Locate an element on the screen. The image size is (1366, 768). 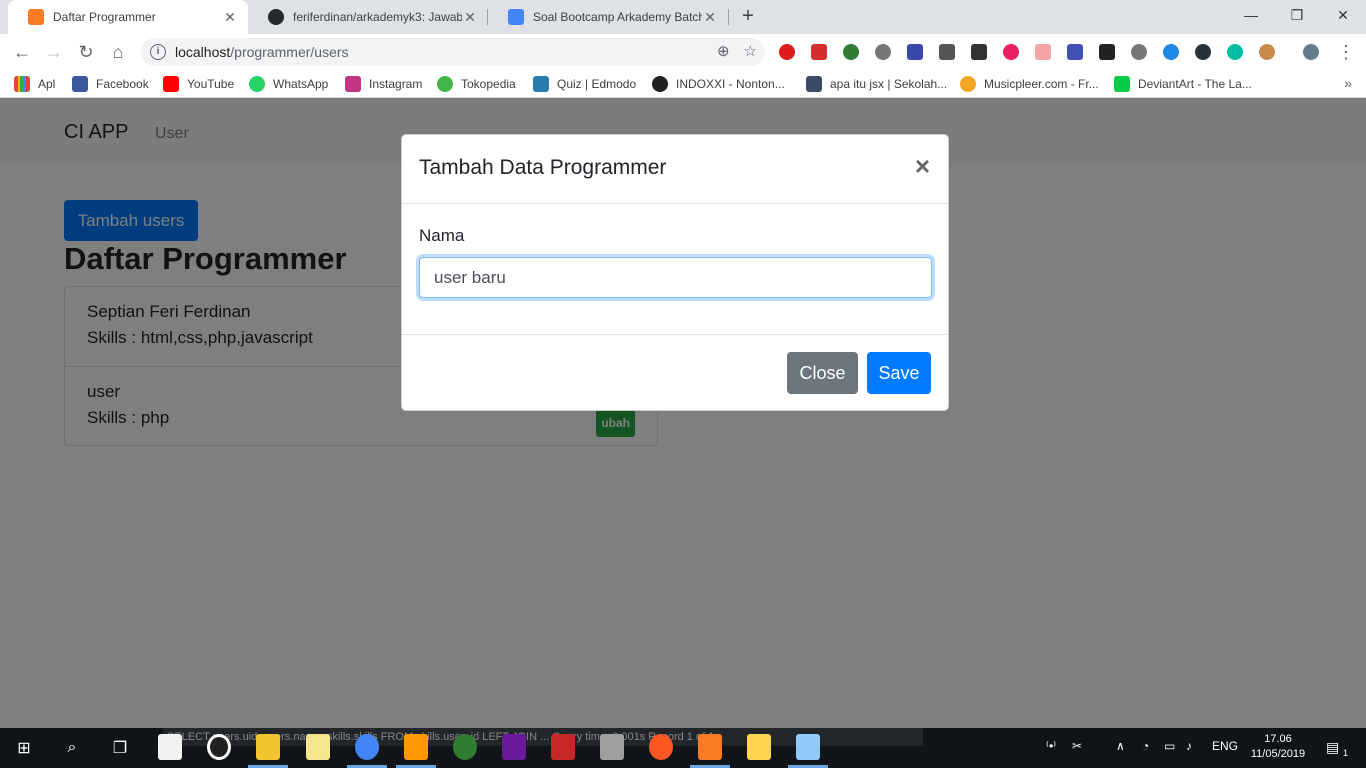
save-button: Save is located at coordinates (899, 373).